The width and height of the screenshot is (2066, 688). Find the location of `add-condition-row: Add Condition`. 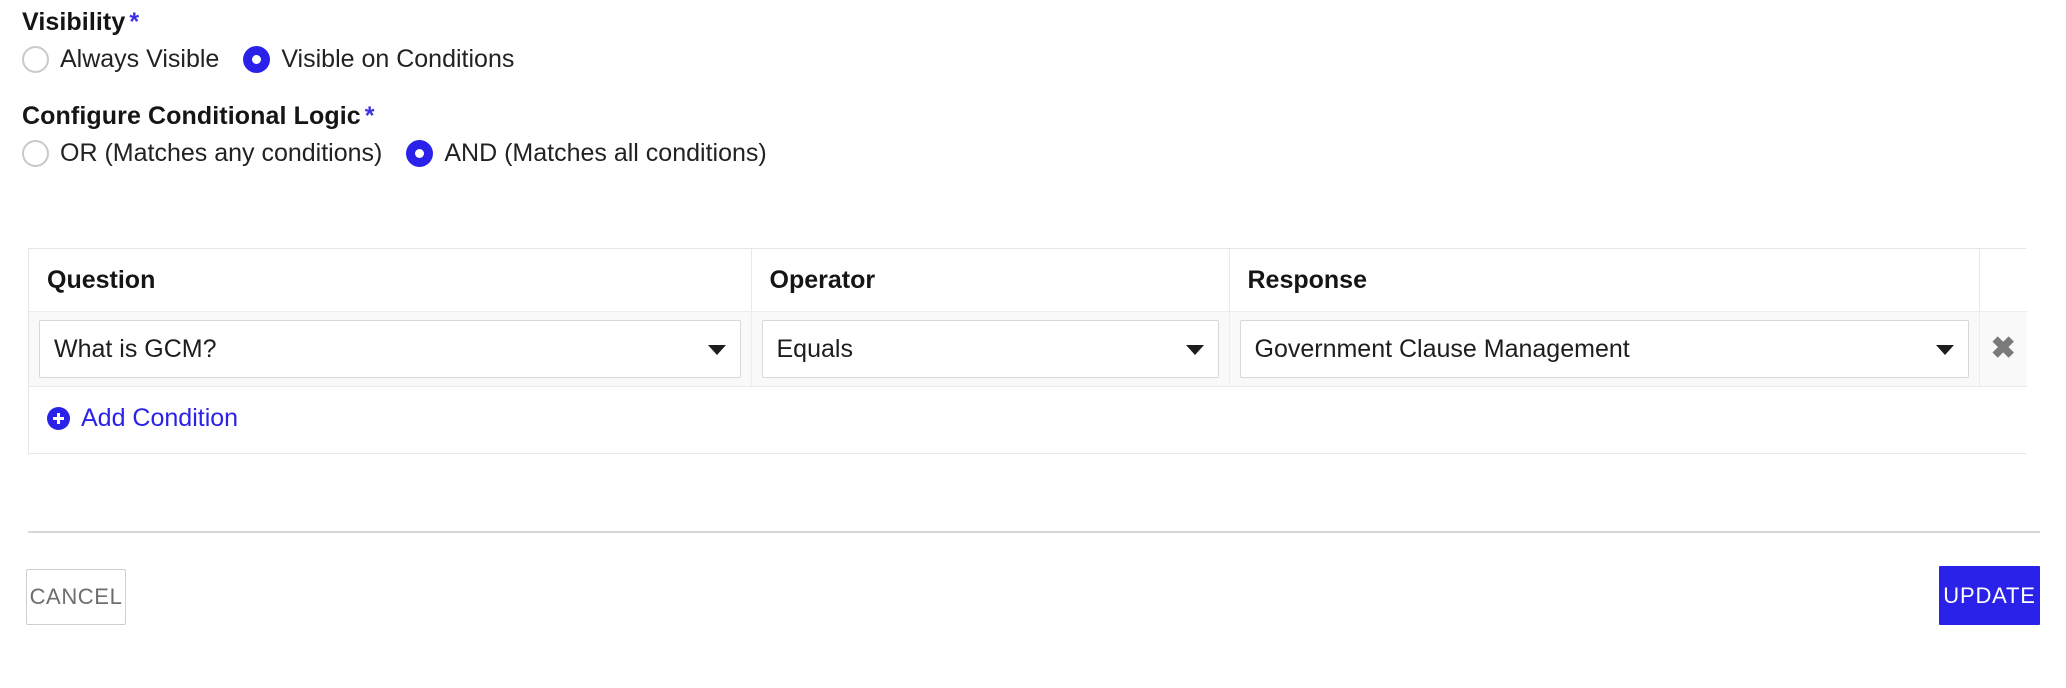

add-condition-row: Add Condition is located at coordinates (1028, 419).